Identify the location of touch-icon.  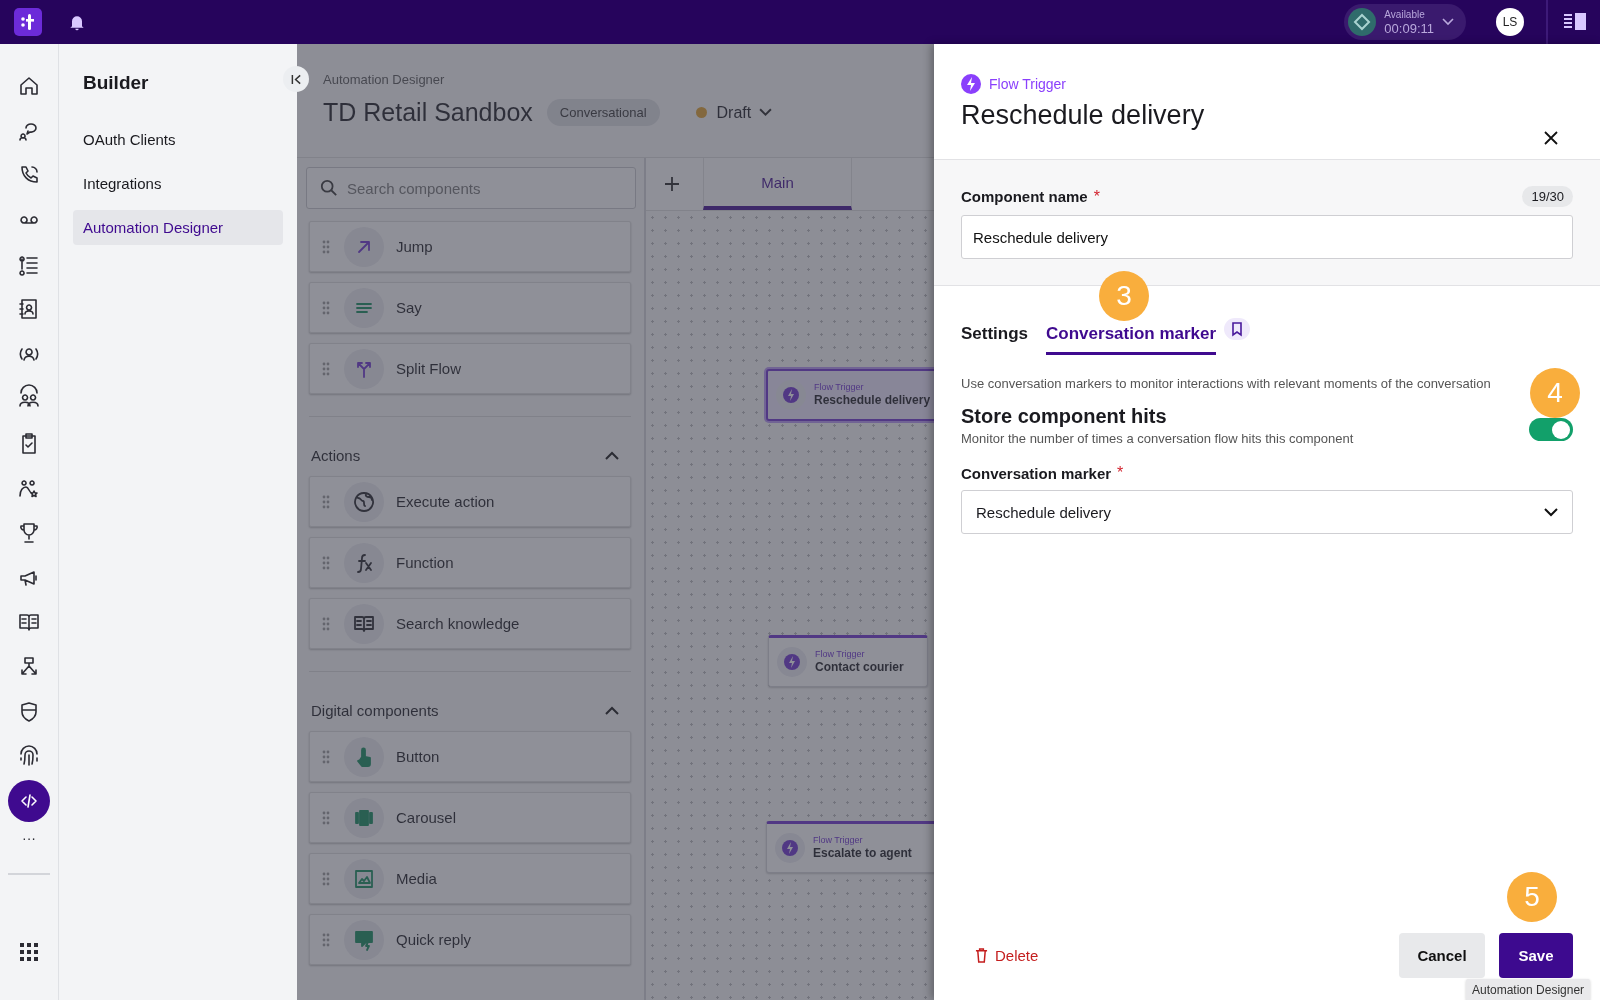
(364, 756).